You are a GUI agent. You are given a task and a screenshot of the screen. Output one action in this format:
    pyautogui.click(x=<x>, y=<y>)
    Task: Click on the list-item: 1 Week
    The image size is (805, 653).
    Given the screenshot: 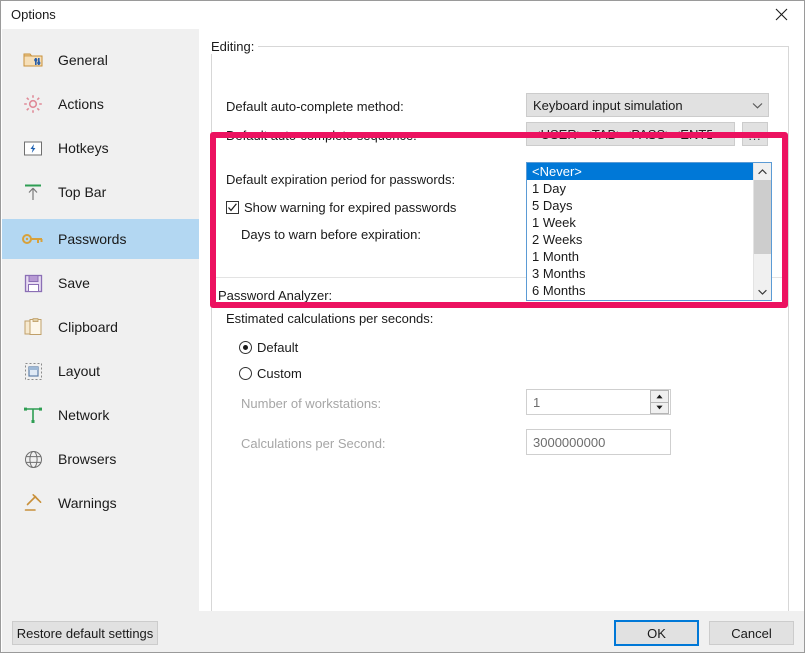 What is the action you would take?
    pyautogui.click(x=649, y=222)
    